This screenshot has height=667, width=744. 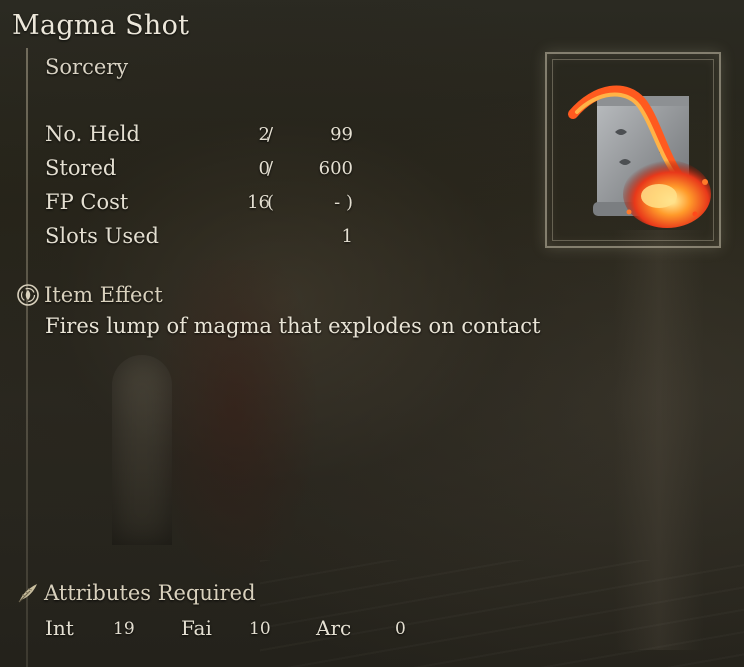 I want to click on item-effect-heading: Item Effect, so click(x=89, y=295).